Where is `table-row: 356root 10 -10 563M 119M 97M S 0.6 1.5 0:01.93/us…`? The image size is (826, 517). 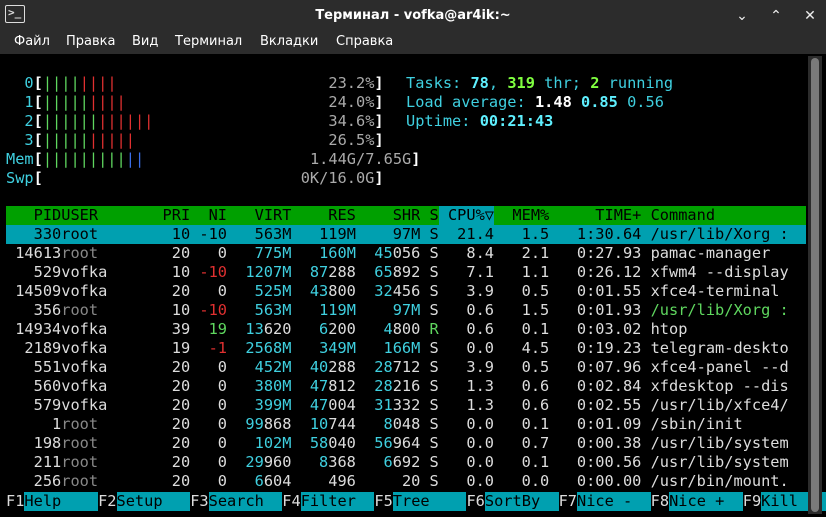
table-row: 356root 10 -10 563M 119M 97M S 0.6 1.5 0:01.93/us… is located at coordinates (406, 310).